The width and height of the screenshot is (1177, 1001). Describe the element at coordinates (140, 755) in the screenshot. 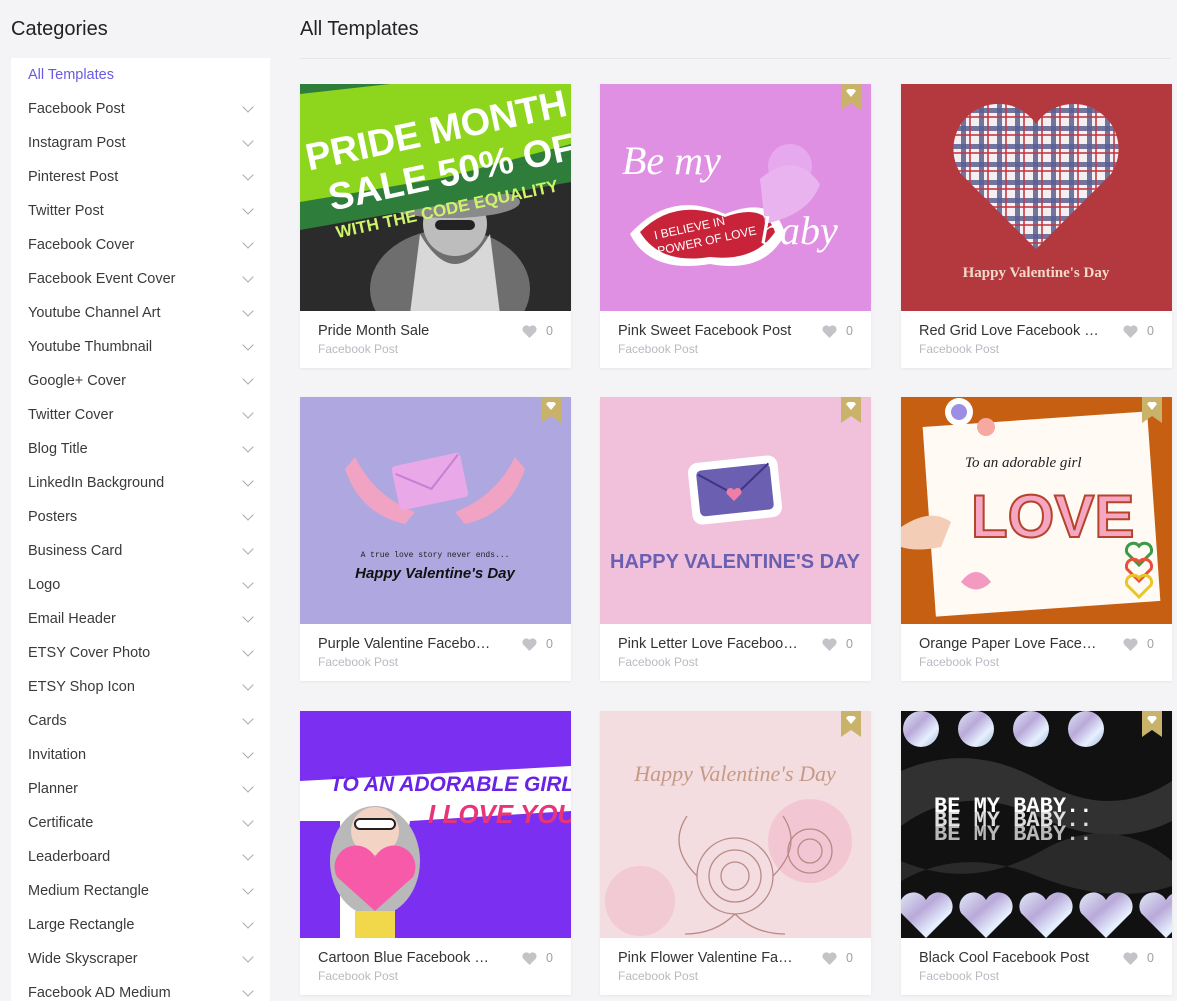

I see `sidebar-item: Invitation` at that location.